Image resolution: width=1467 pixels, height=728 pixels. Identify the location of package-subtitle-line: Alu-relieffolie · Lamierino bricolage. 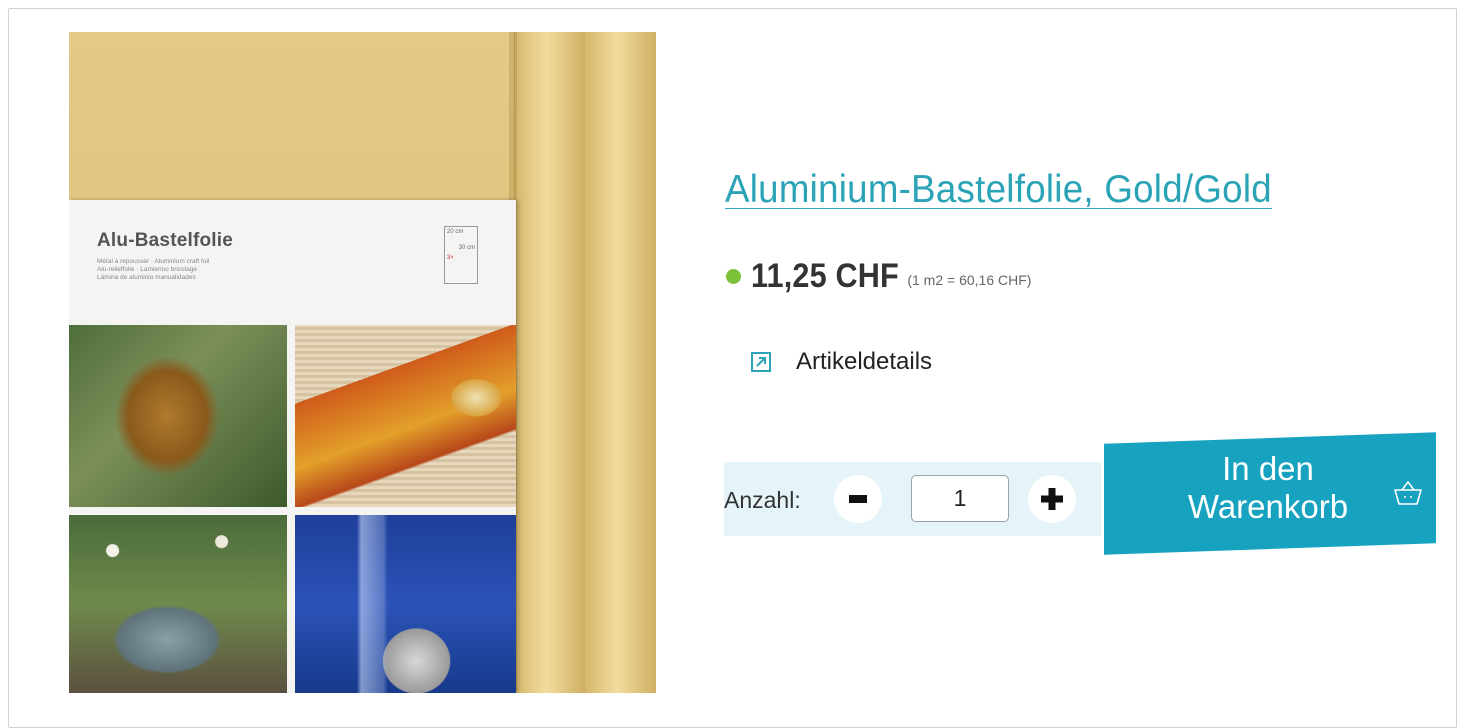
(147, 269).